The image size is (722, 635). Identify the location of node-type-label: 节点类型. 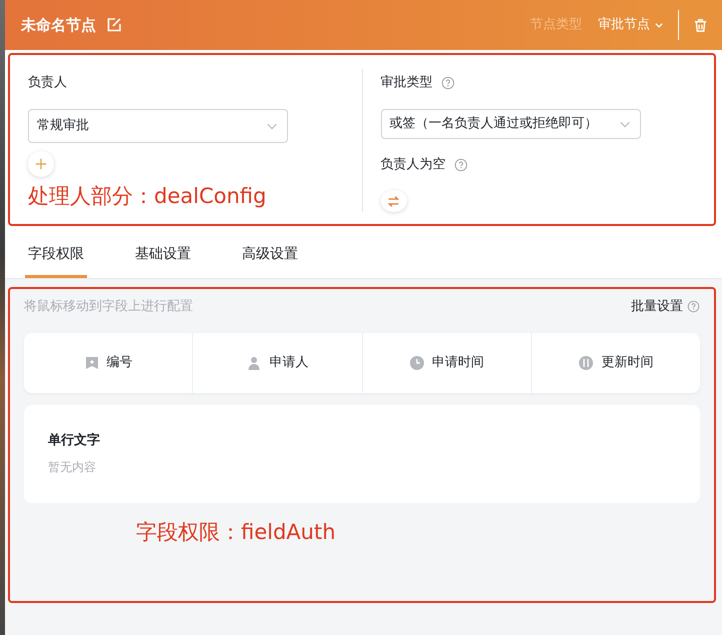
(556, 25).